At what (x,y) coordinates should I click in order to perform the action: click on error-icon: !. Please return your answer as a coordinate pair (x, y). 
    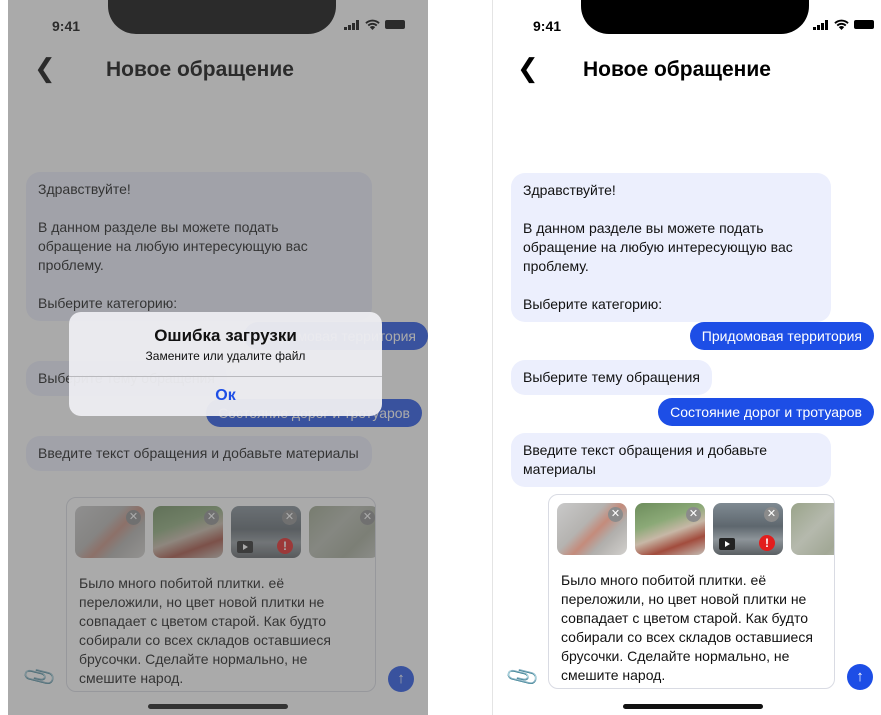
    Looking at the image, I should click on (767, 543).